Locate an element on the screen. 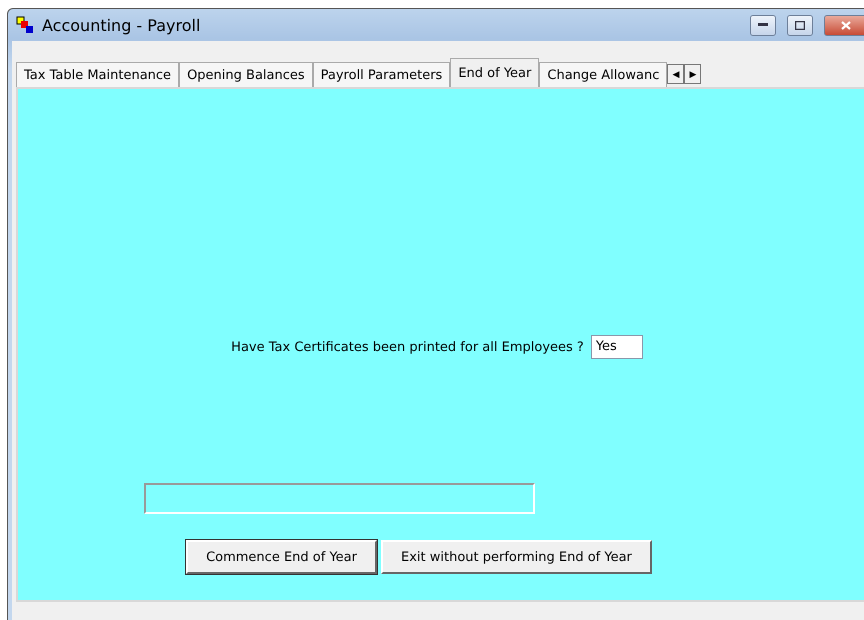 The width and height of the screenshot is (864, 620). minimize-icon is located at coordinates (763, 25).